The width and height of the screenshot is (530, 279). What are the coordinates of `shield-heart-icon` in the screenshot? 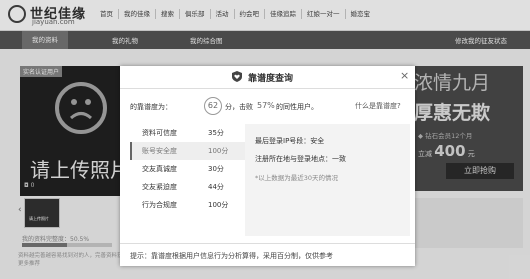 It's located at (237, 76).